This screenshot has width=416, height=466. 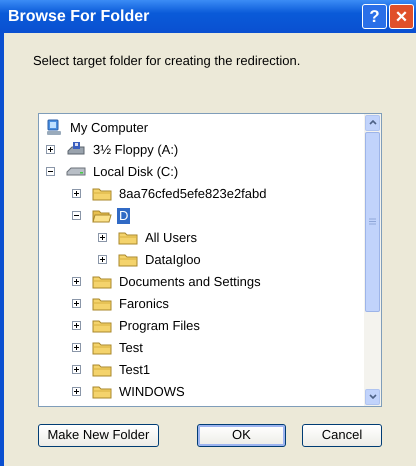 What do you see at coordinates (167, 61) in the screenshot?
I see `prompt-text: Select target folder for creating the redirection.` at bounding box center [167, 61].